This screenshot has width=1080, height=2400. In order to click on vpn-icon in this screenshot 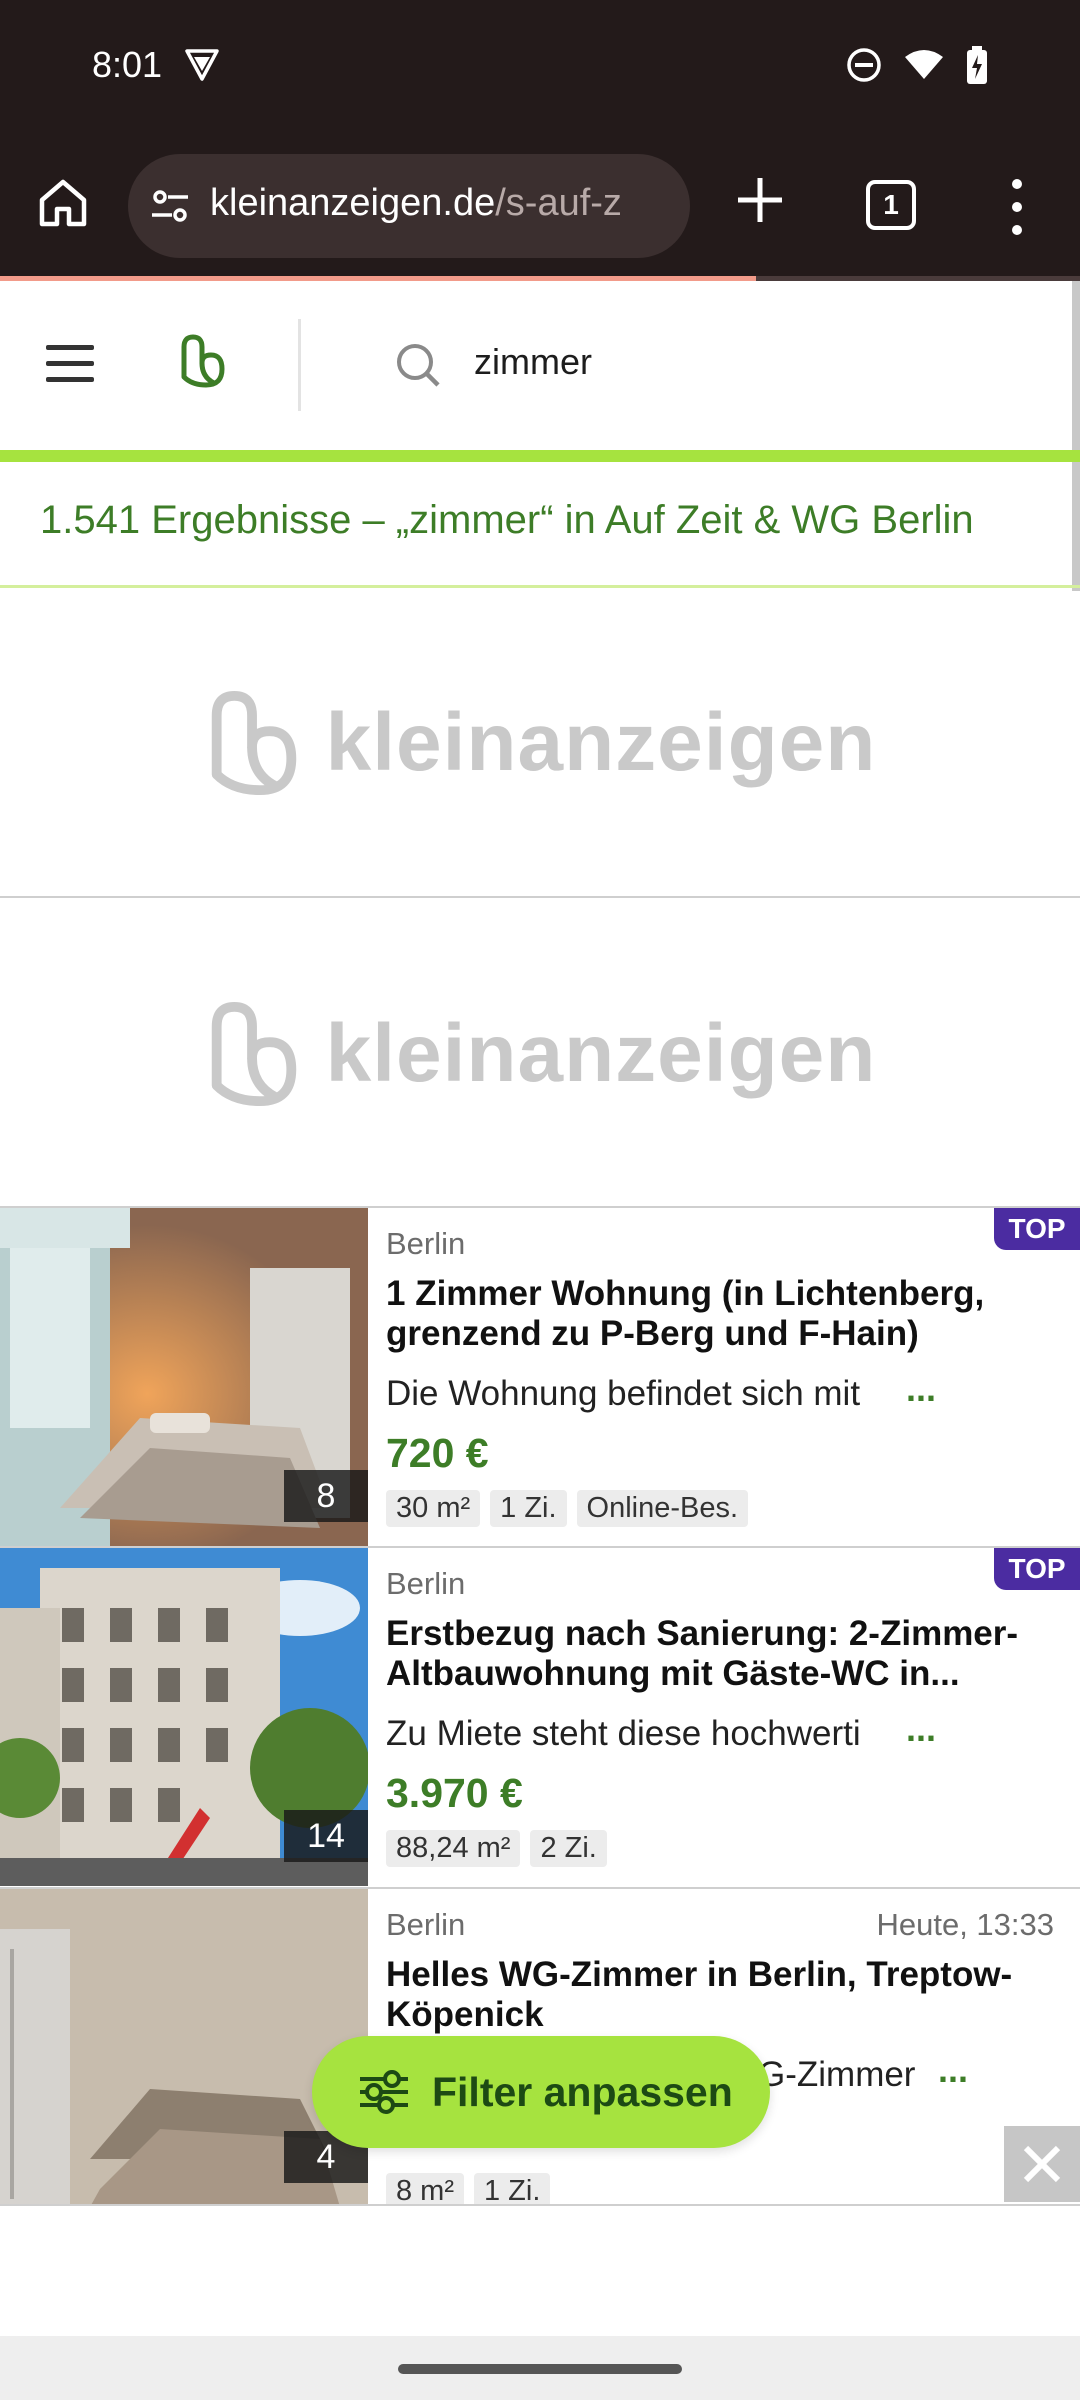, I will do `click(202, 67)`.